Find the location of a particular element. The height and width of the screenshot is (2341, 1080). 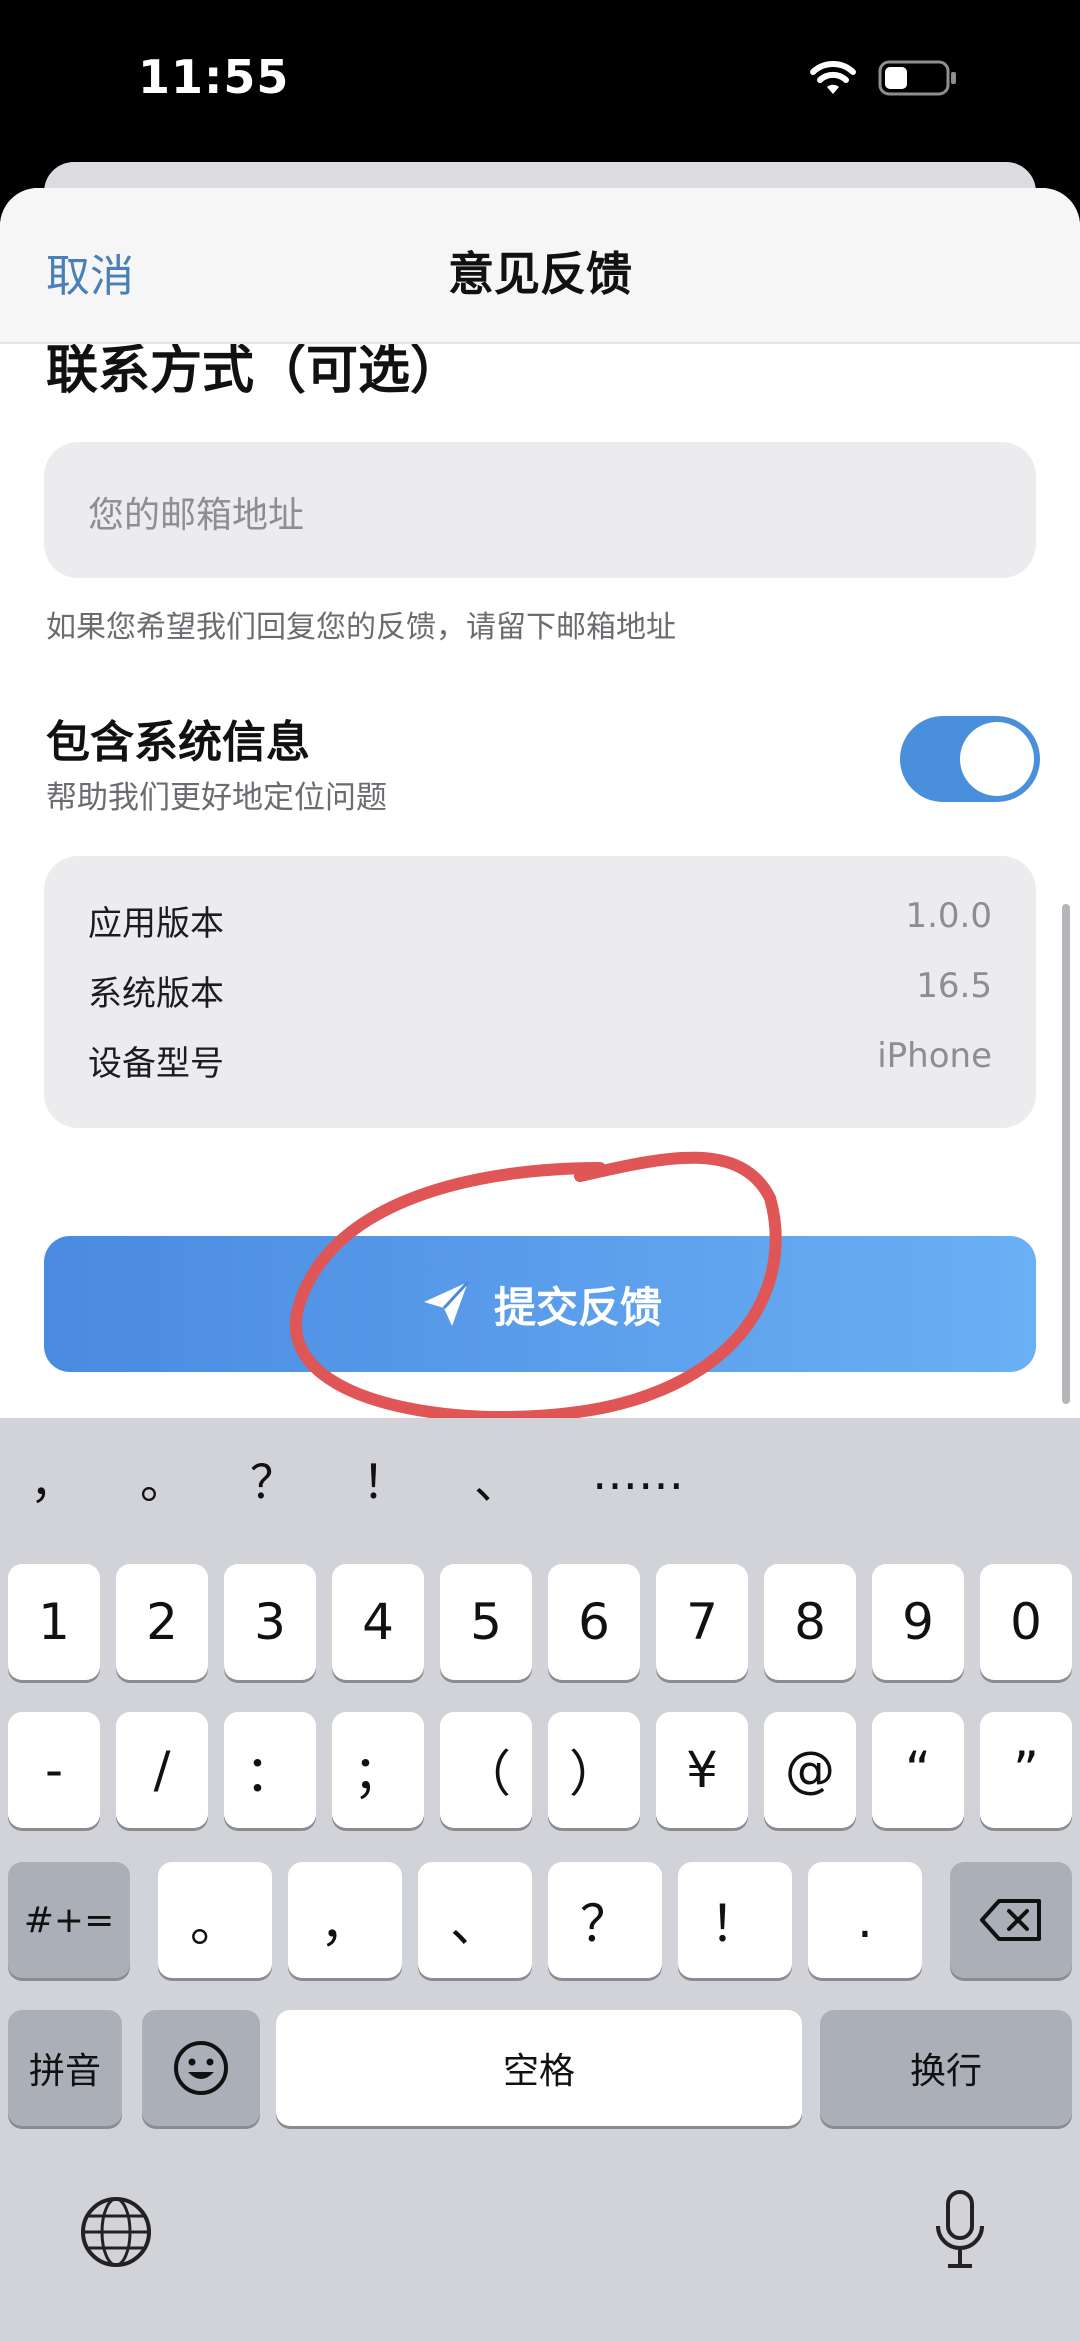

candidate-question: ？ is located at coordinates (273, 1479).